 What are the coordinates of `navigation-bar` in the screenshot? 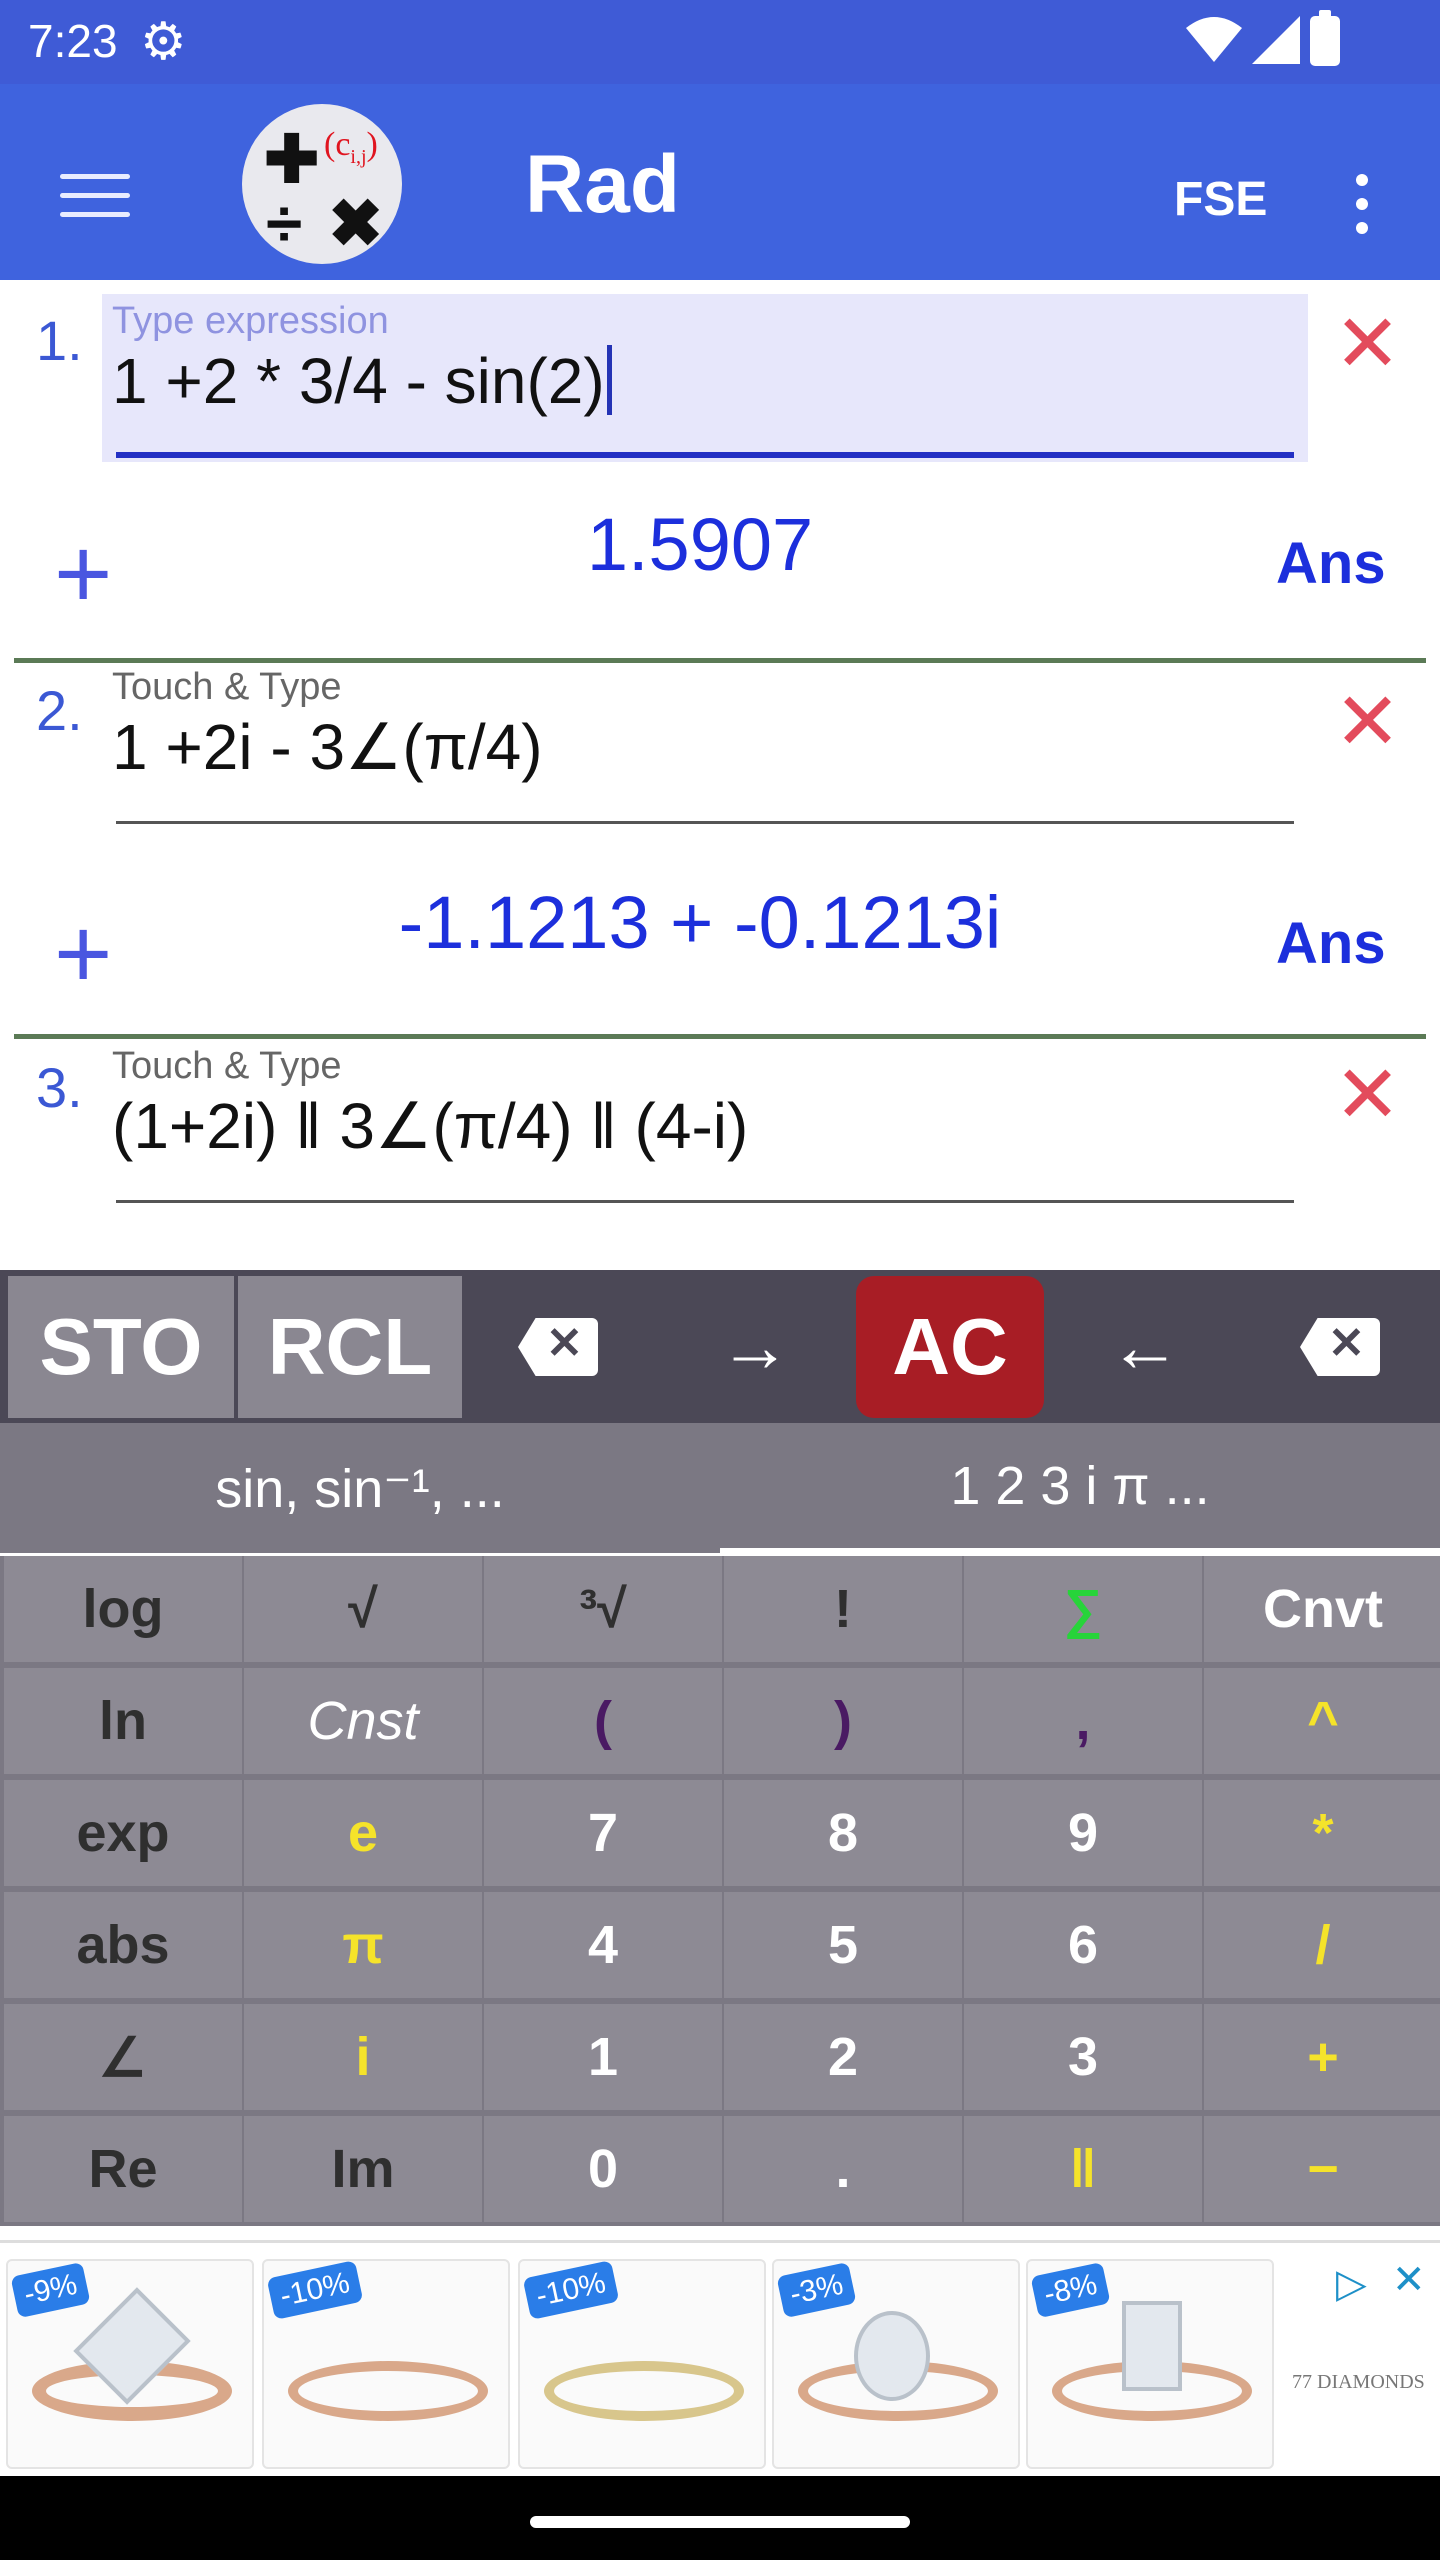 It's located at (720, 2518).